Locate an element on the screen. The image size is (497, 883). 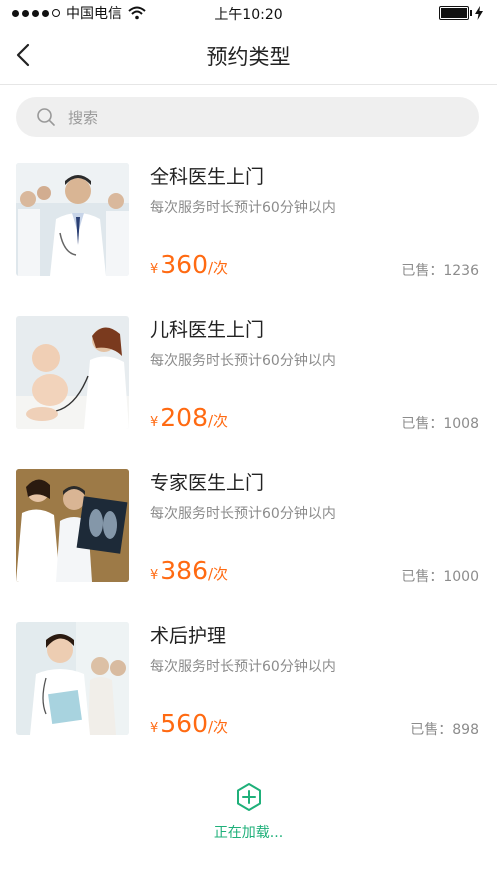
service-title: 专家医生上门 is located at coordinates (207, 483).